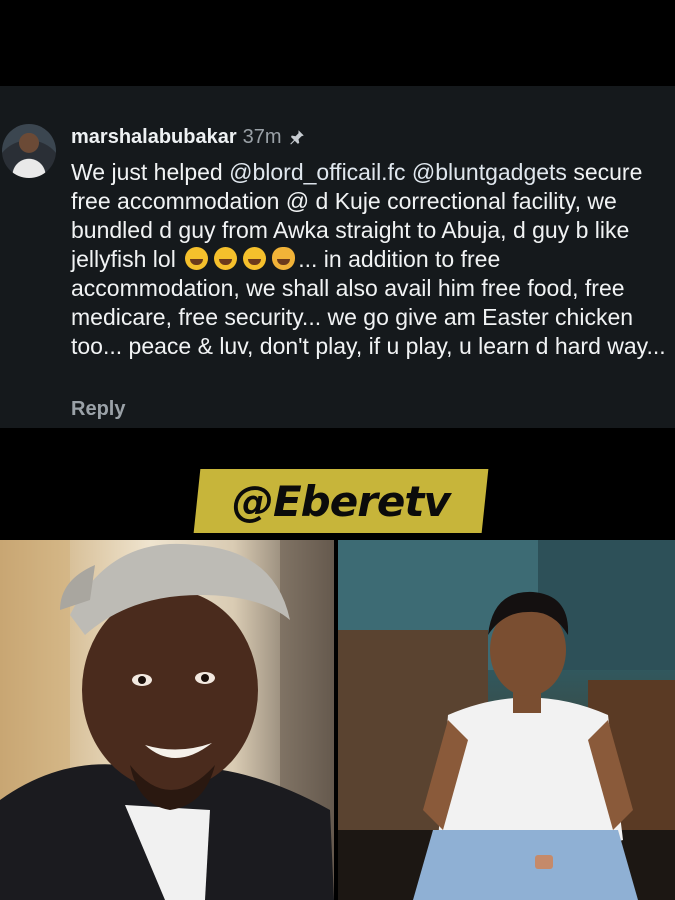 The height and width of the screenshot is (900, 675). I want to click on watermark-text: @Eberetv, so click(341, 501).